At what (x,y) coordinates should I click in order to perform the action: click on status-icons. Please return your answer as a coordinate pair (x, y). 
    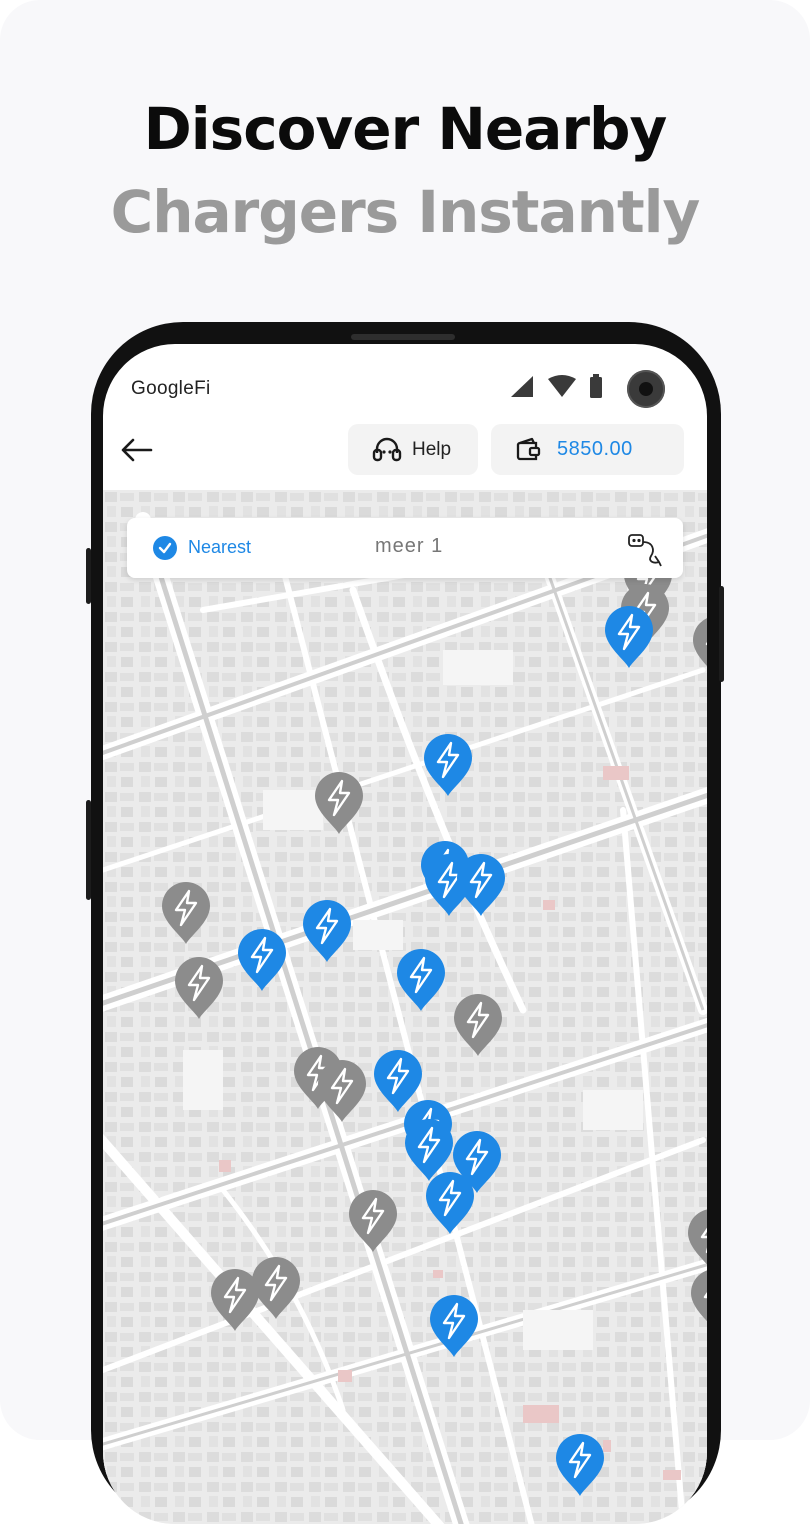
    Looking at the image, I should click on (564, 389).